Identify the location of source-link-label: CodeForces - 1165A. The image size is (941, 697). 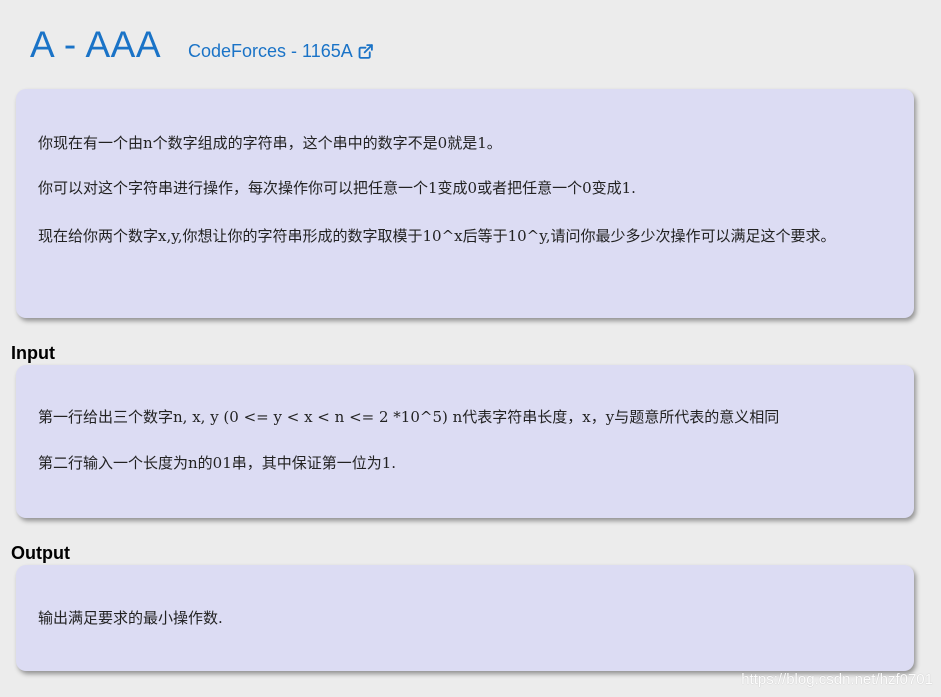
(270, 51).